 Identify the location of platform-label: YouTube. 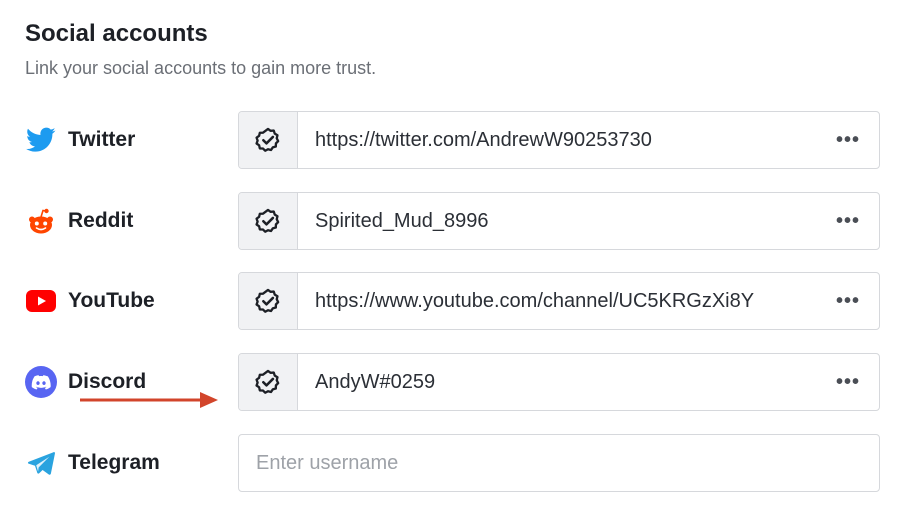
(125, 301).